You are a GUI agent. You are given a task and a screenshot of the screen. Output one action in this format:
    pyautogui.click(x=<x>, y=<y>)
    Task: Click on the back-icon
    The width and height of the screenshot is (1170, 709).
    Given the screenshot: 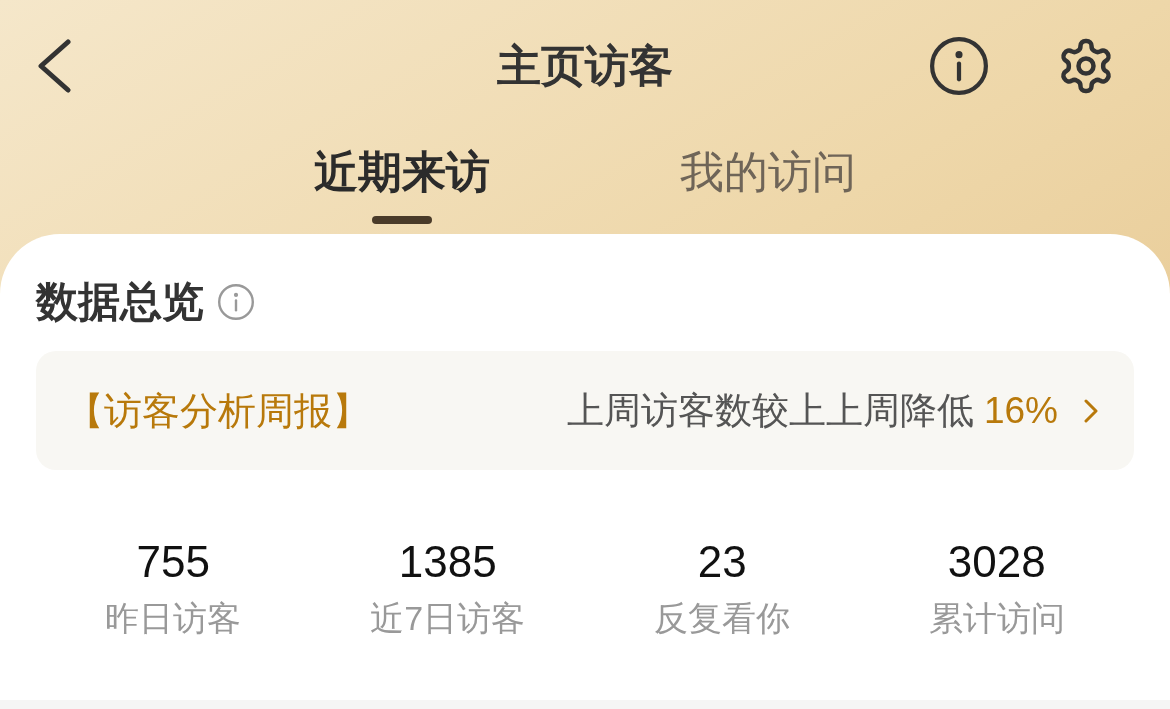 What is the action you would take?
    pyautogui.click(x=54, y=66)
    